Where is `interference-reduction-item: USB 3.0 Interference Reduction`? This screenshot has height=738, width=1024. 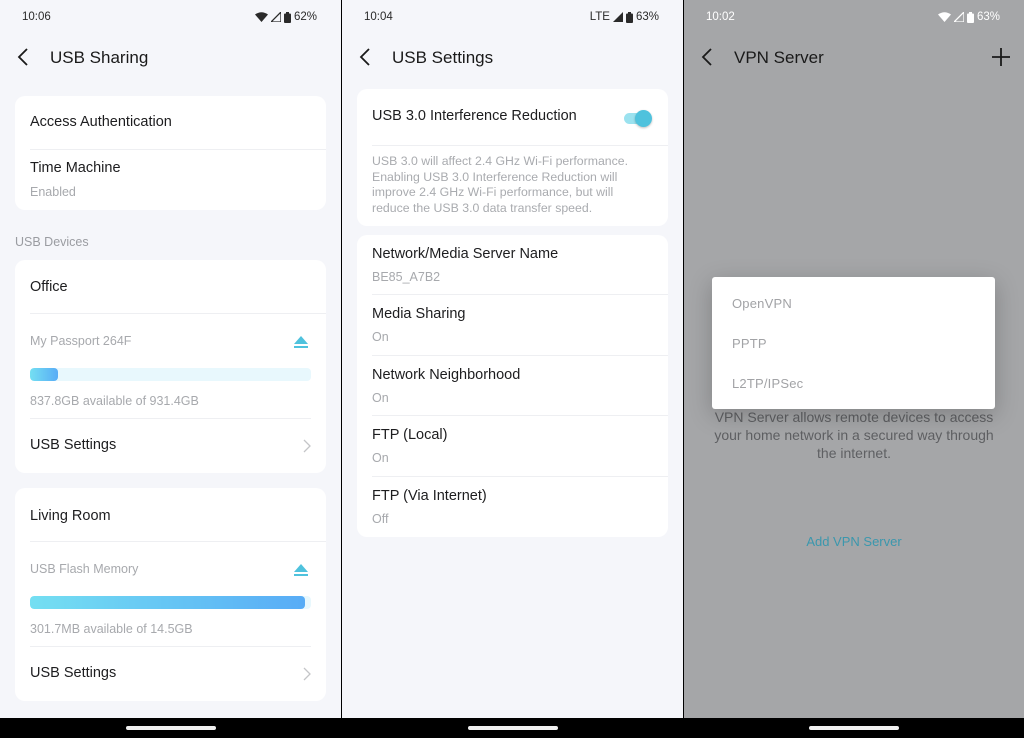 interference-reduction-item: USB 3.0 Interference Reduction is located at coordinates (520, 117).